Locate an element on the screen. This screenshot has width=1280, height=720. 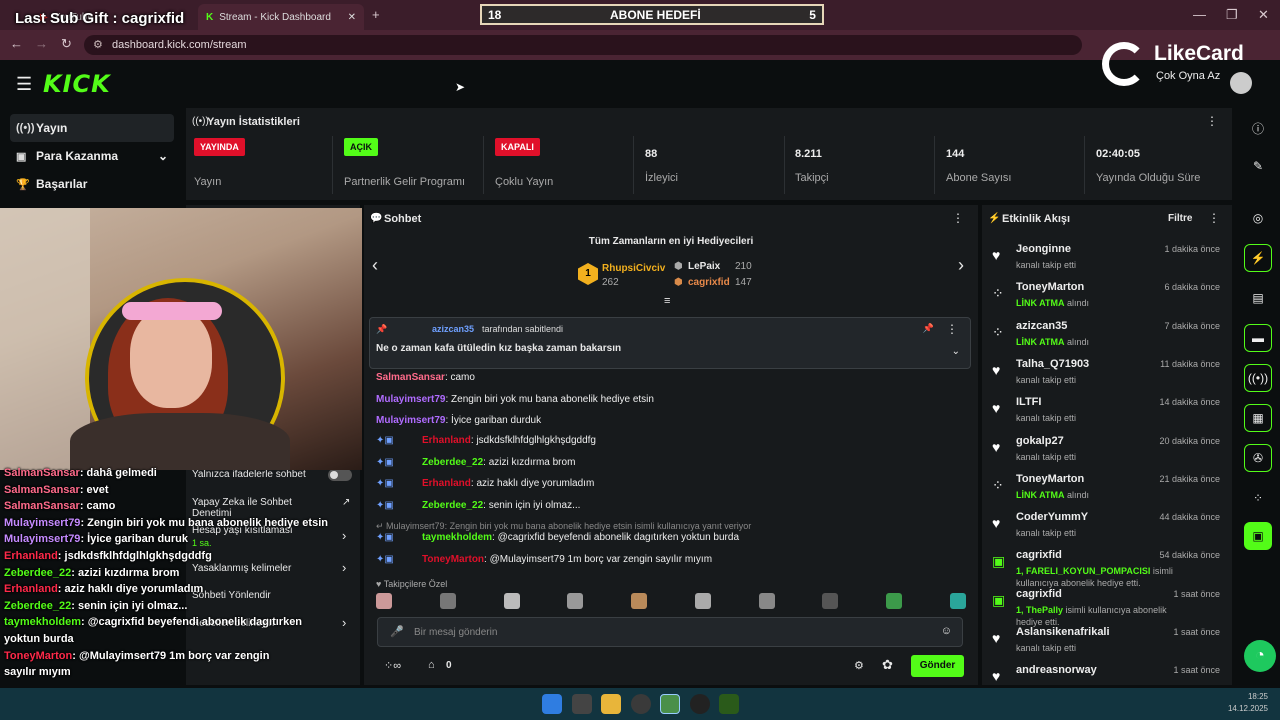
sidebar-item-yayin: ((•)) Yayın is located at coordinates (92, 128).